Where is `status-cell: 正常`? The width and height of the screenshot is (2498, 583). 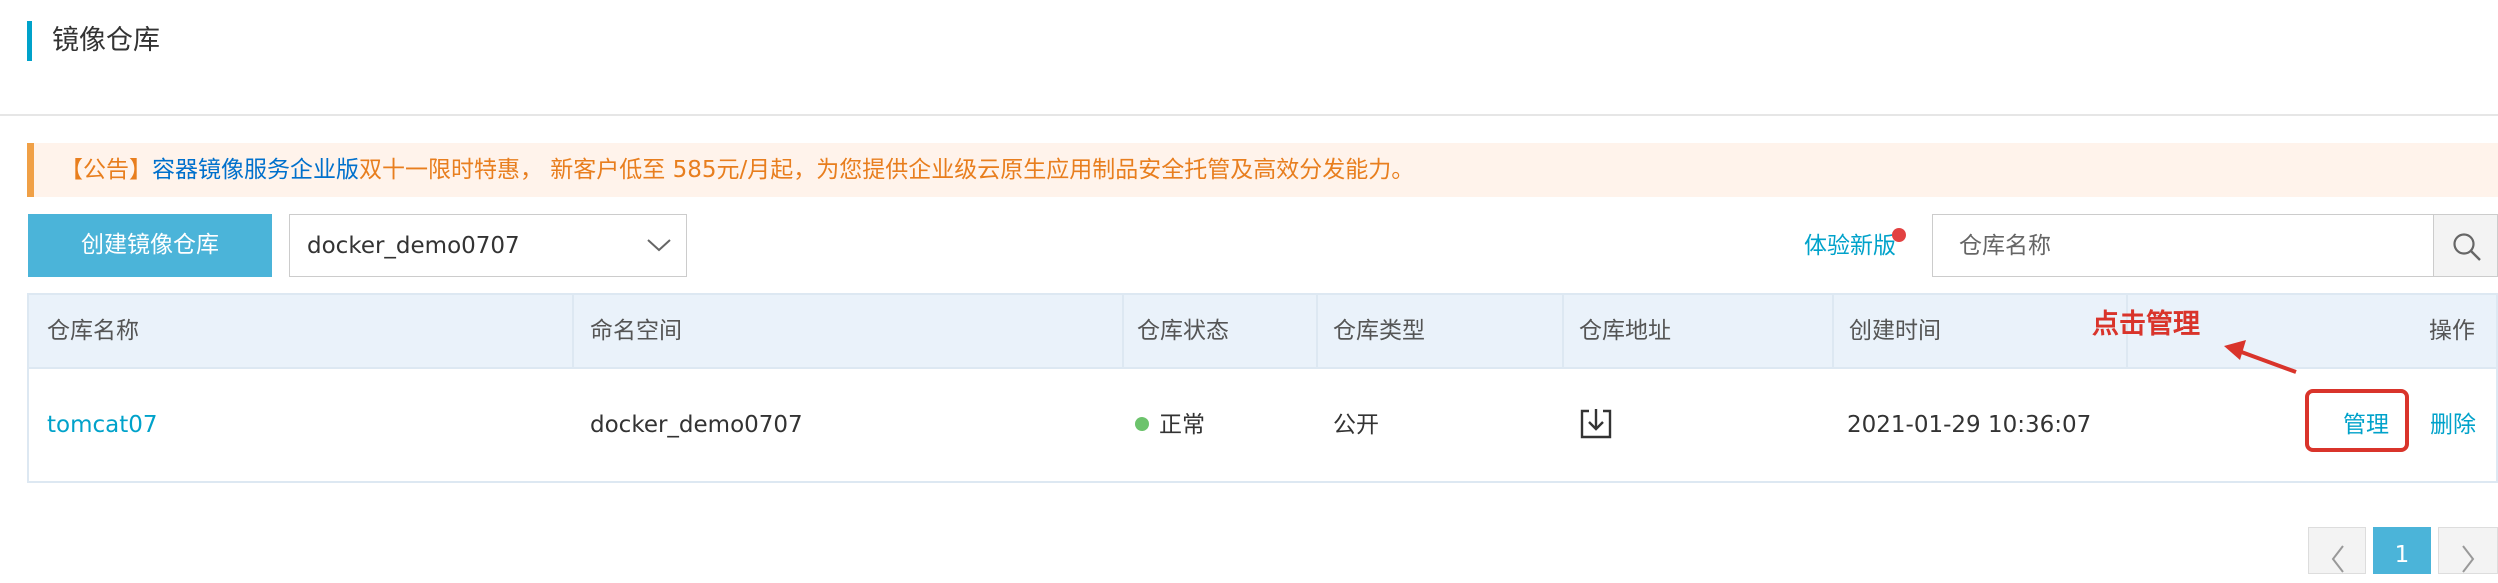
status-cell: 正常 is located at coordinates (1170, 425).